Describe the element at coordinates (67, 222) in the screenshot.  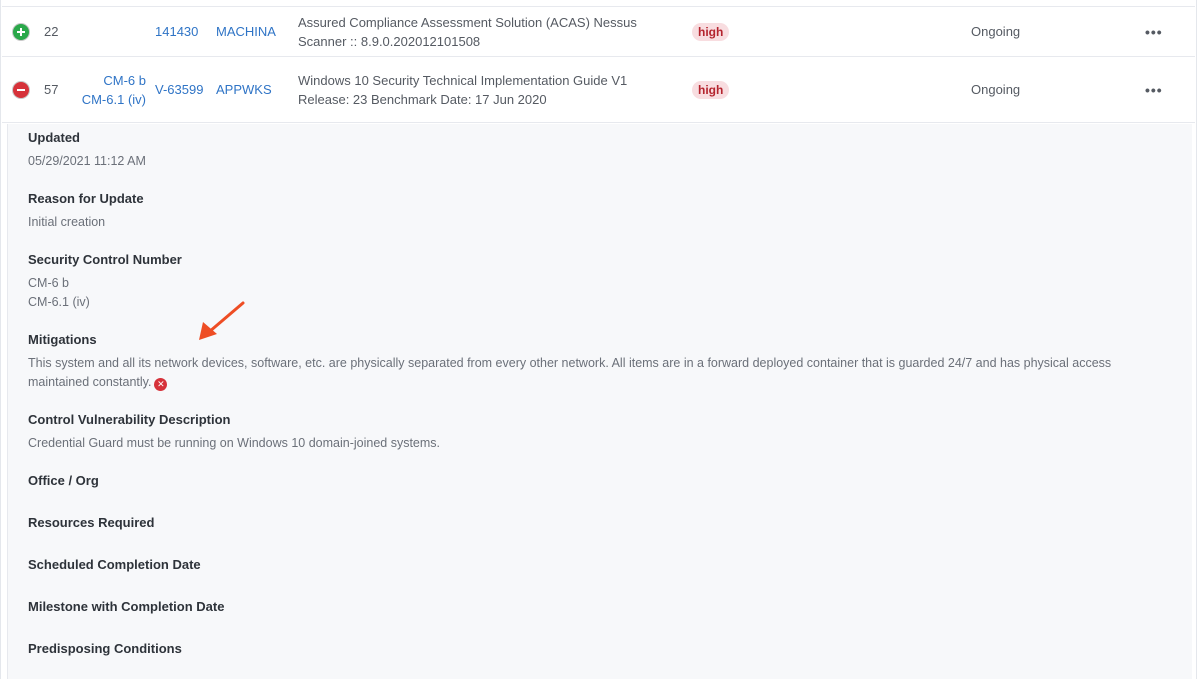
I see `reason-value: Initial creation` at that location.